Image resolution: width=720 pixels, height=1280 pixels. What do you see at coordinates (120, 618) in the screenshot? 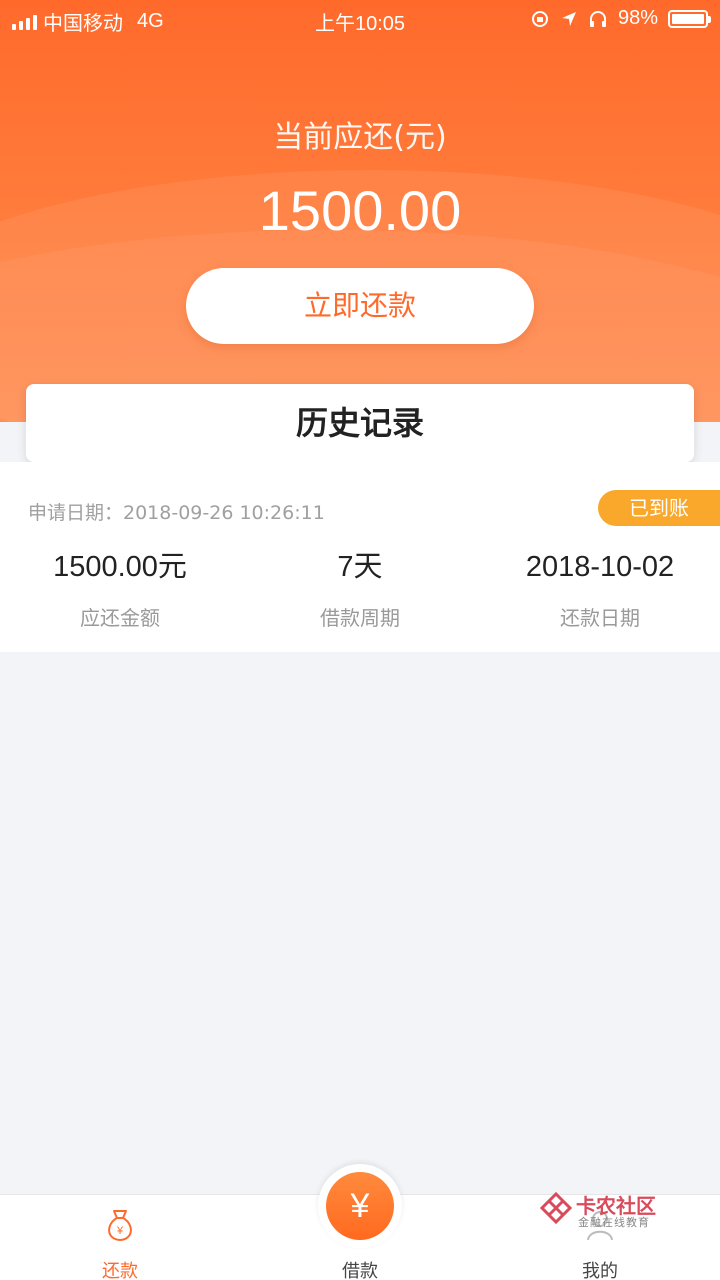
I see `amount-label: 应还金额` at bounding box center [120, 618].